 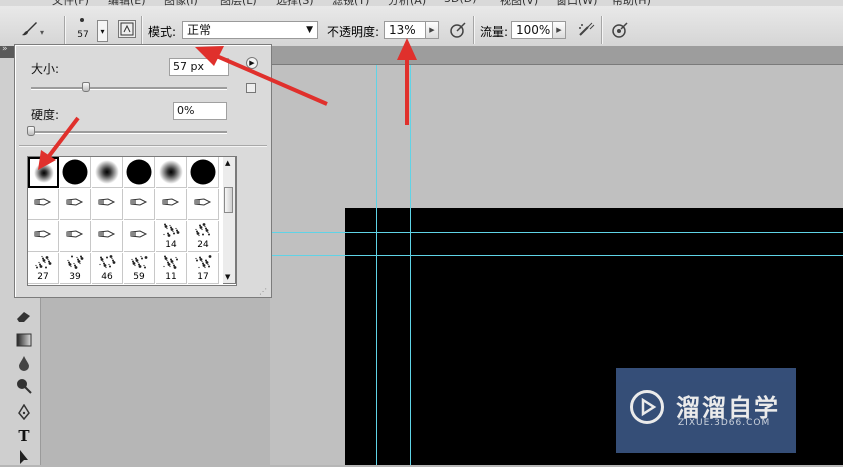 I want to click on annotation-arrowhead-opacity, so click(x=407, y=49).